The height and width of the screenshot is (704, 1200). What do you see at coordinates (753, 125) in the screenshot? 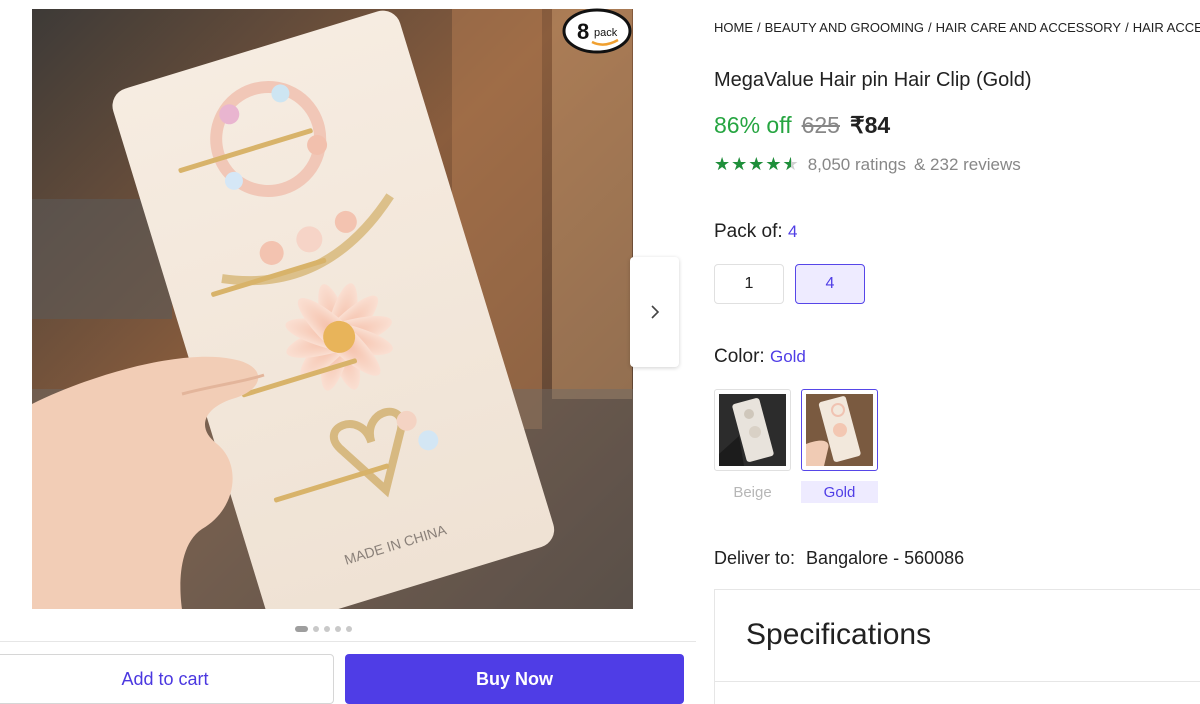
I see `discount-percent: 86% off` at bounding box center [753, 125].